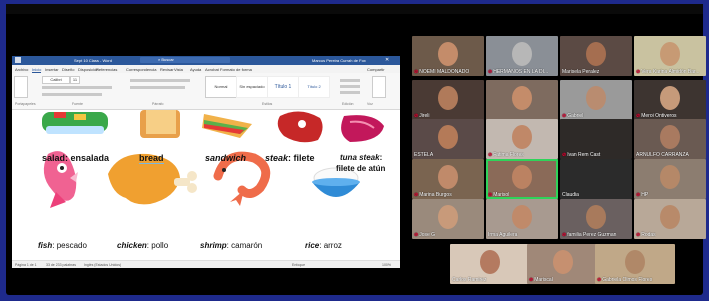 This screenshot has height=301, width=709. Describe the element at coordinates (362, 128) in the screenshot. I see `tuna-steak-icon` at that location.